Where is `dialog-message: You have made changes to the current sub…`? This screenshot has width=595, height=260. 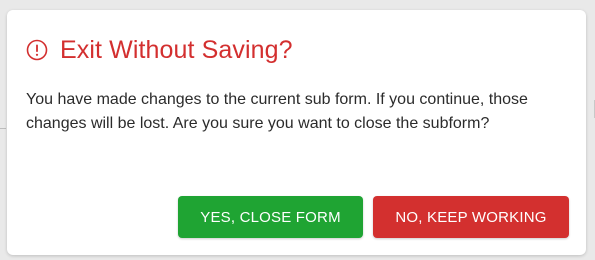 dialog-message: You have made changes to the current sub… is located at coordinates (277, 111).